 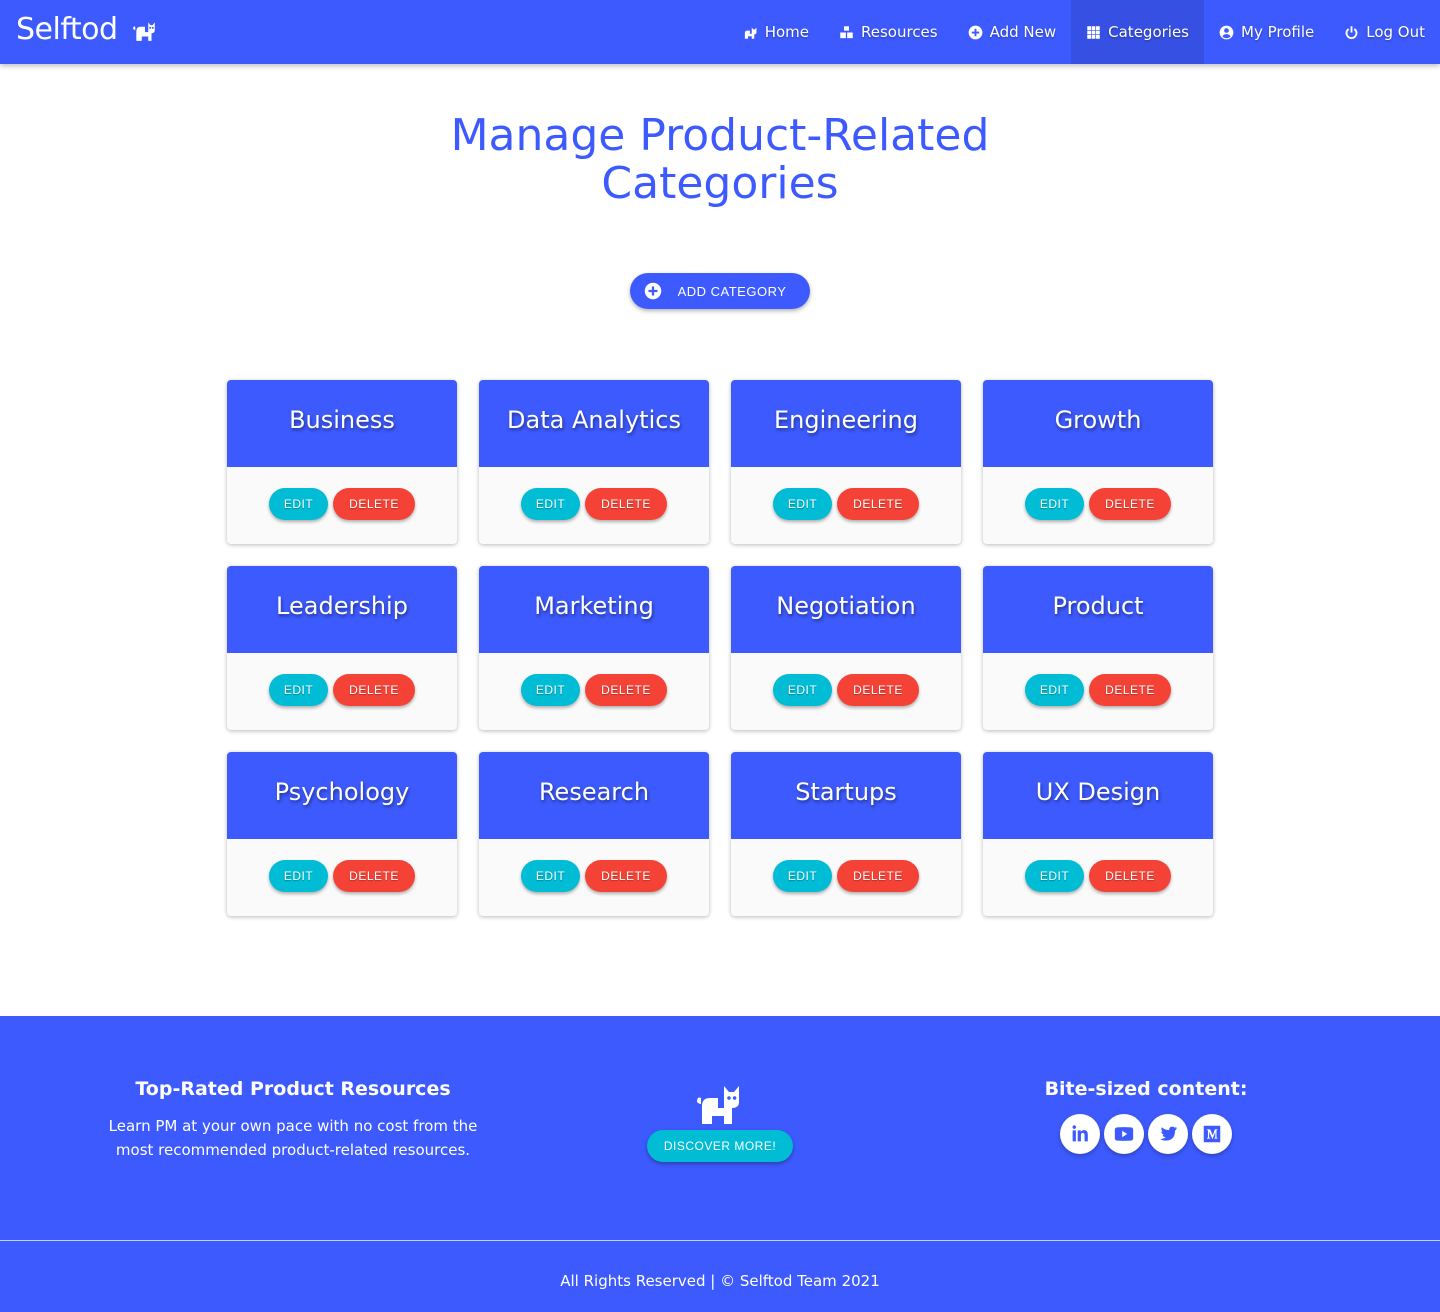 I want to click on category-card: Business EDIT DELETE, so click(x=342, y=462).